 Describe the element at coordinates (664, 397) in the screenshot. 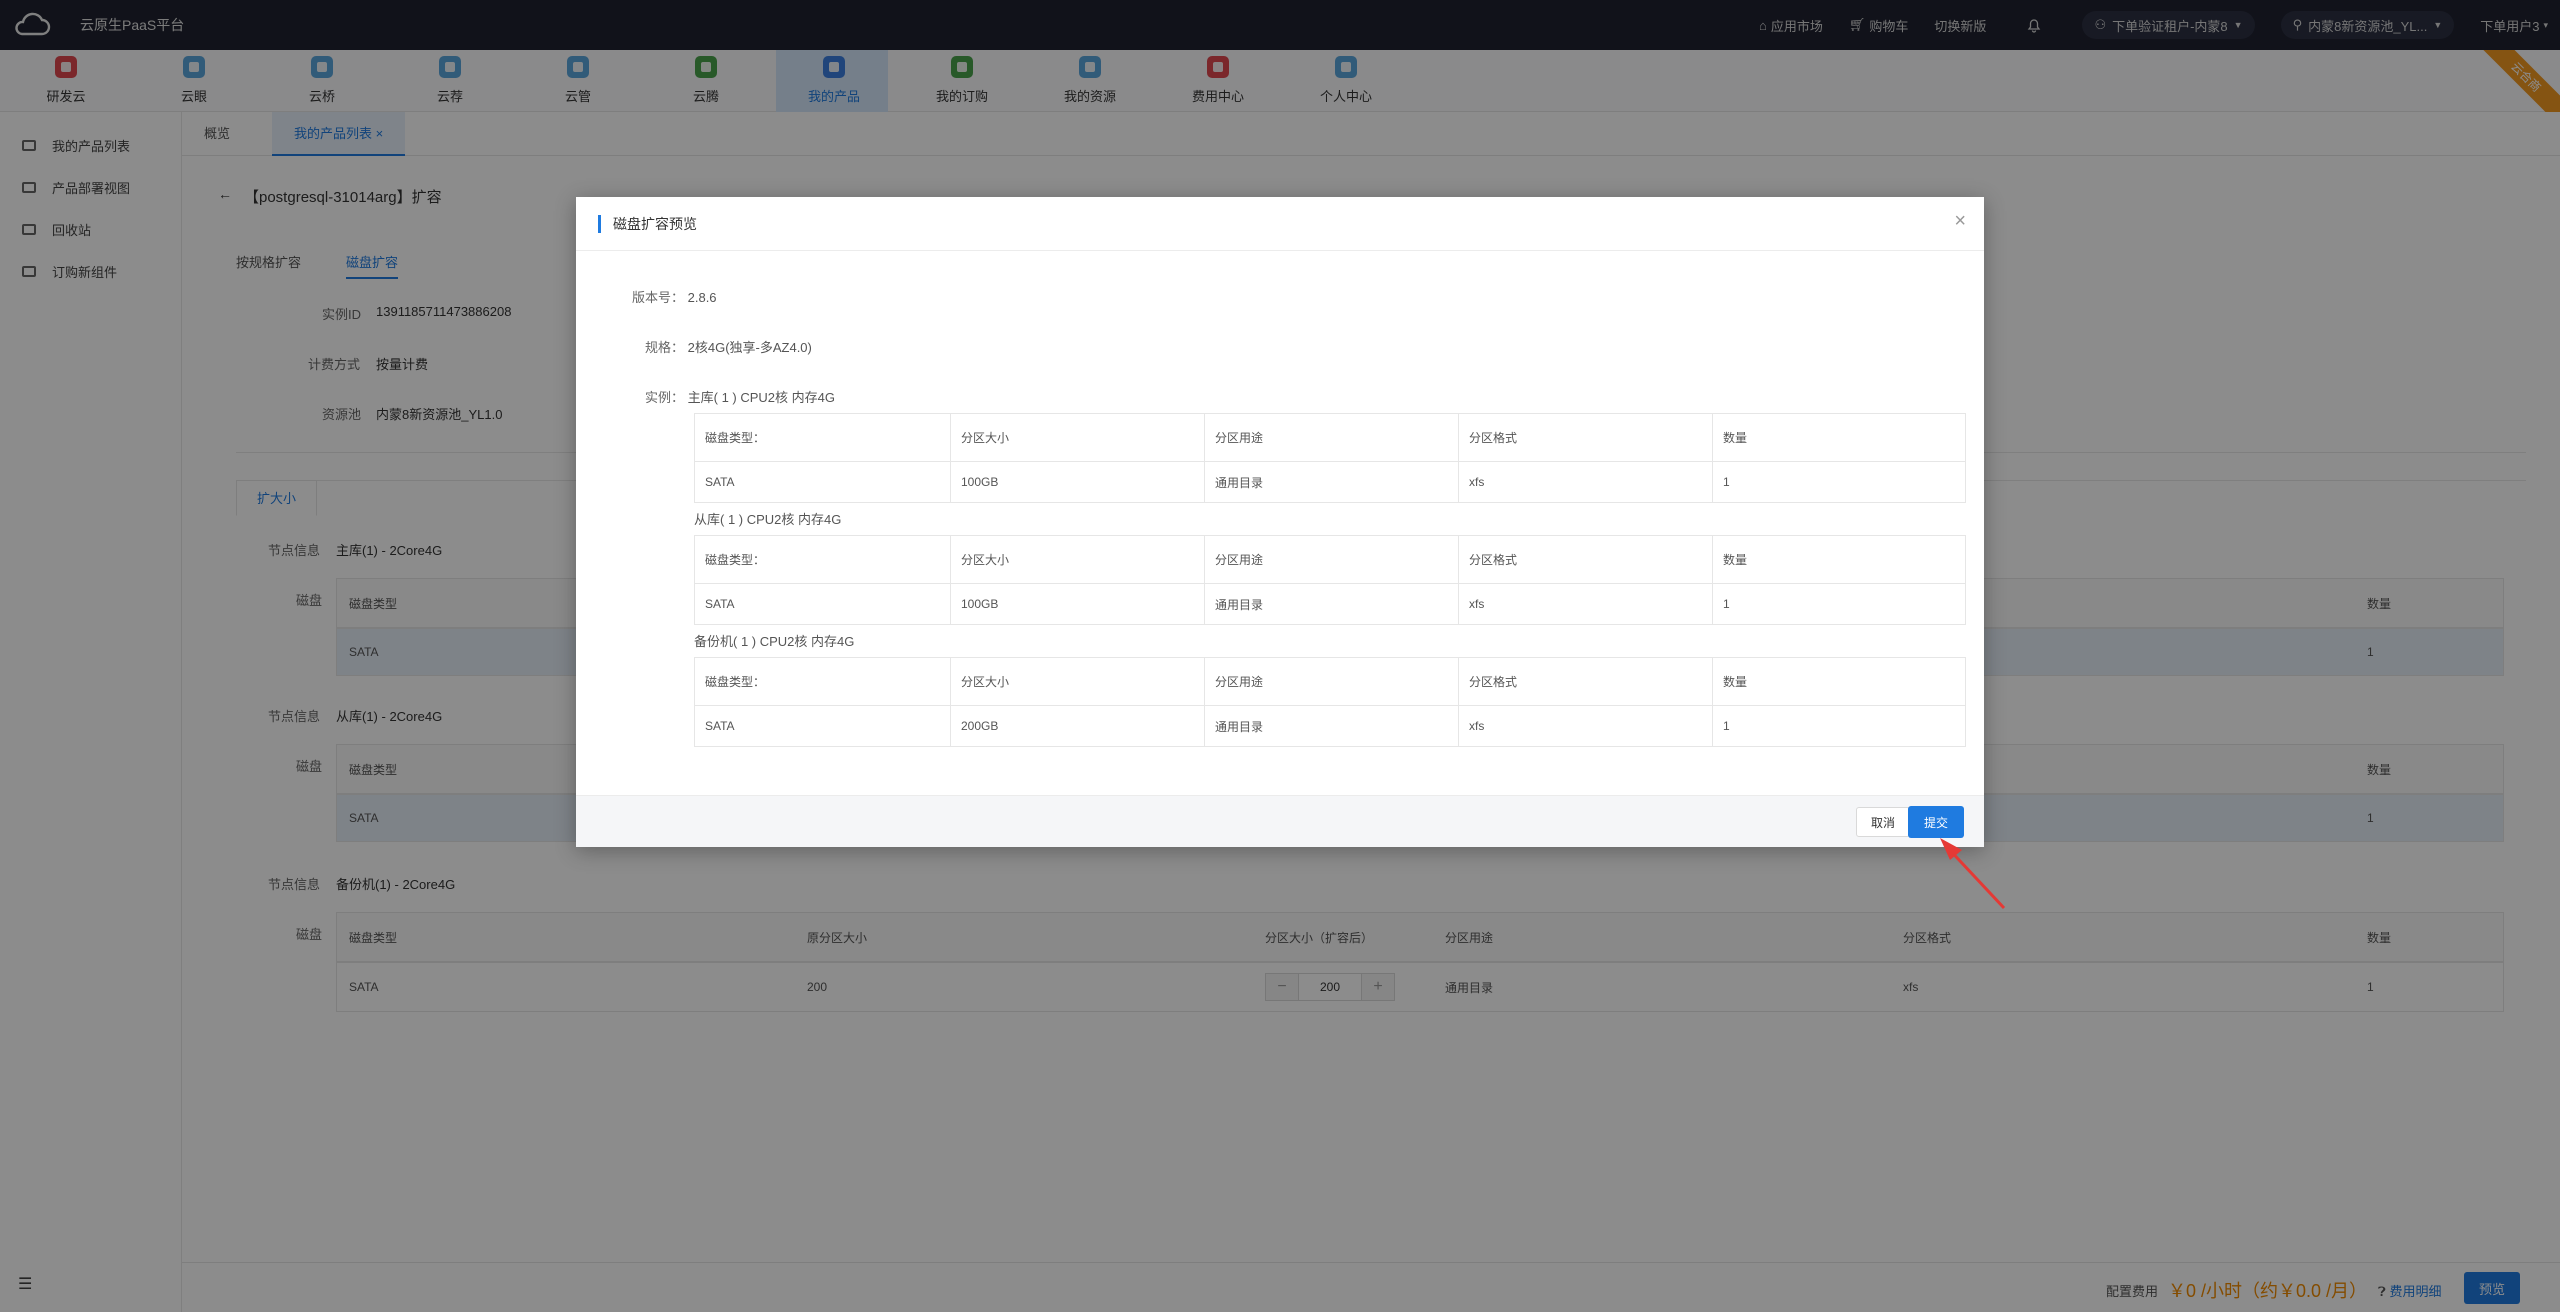

I see `instance-label: 实例：` at that location.